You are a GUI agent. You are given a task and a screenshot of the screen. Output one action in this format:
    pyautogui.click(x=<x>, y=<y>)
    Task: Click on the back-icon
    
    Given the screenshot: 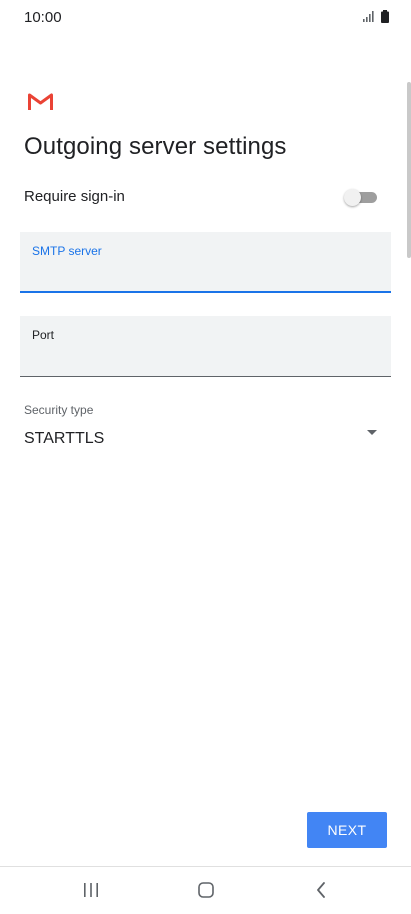 What is the action you would take?
    pyautogui.click(x=321, y=890)
    